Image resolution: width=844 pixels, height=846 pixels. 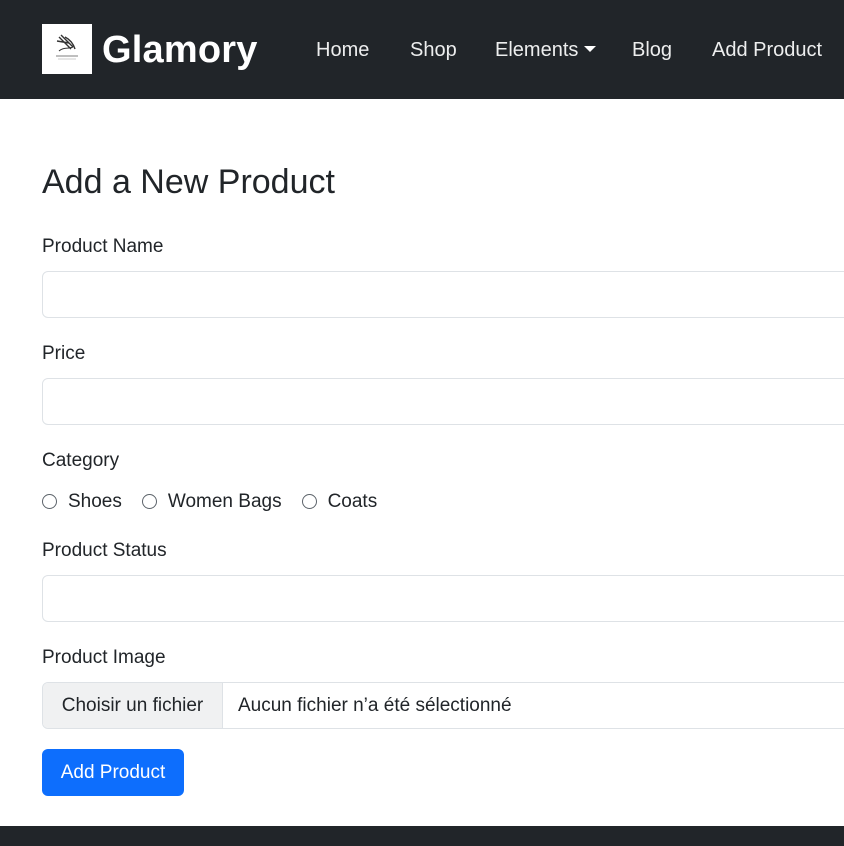 What do you see at coordinates (537, 50) in the screenshot?
I see `nav-elements-label: Elements` at bounding box center [537, 50].